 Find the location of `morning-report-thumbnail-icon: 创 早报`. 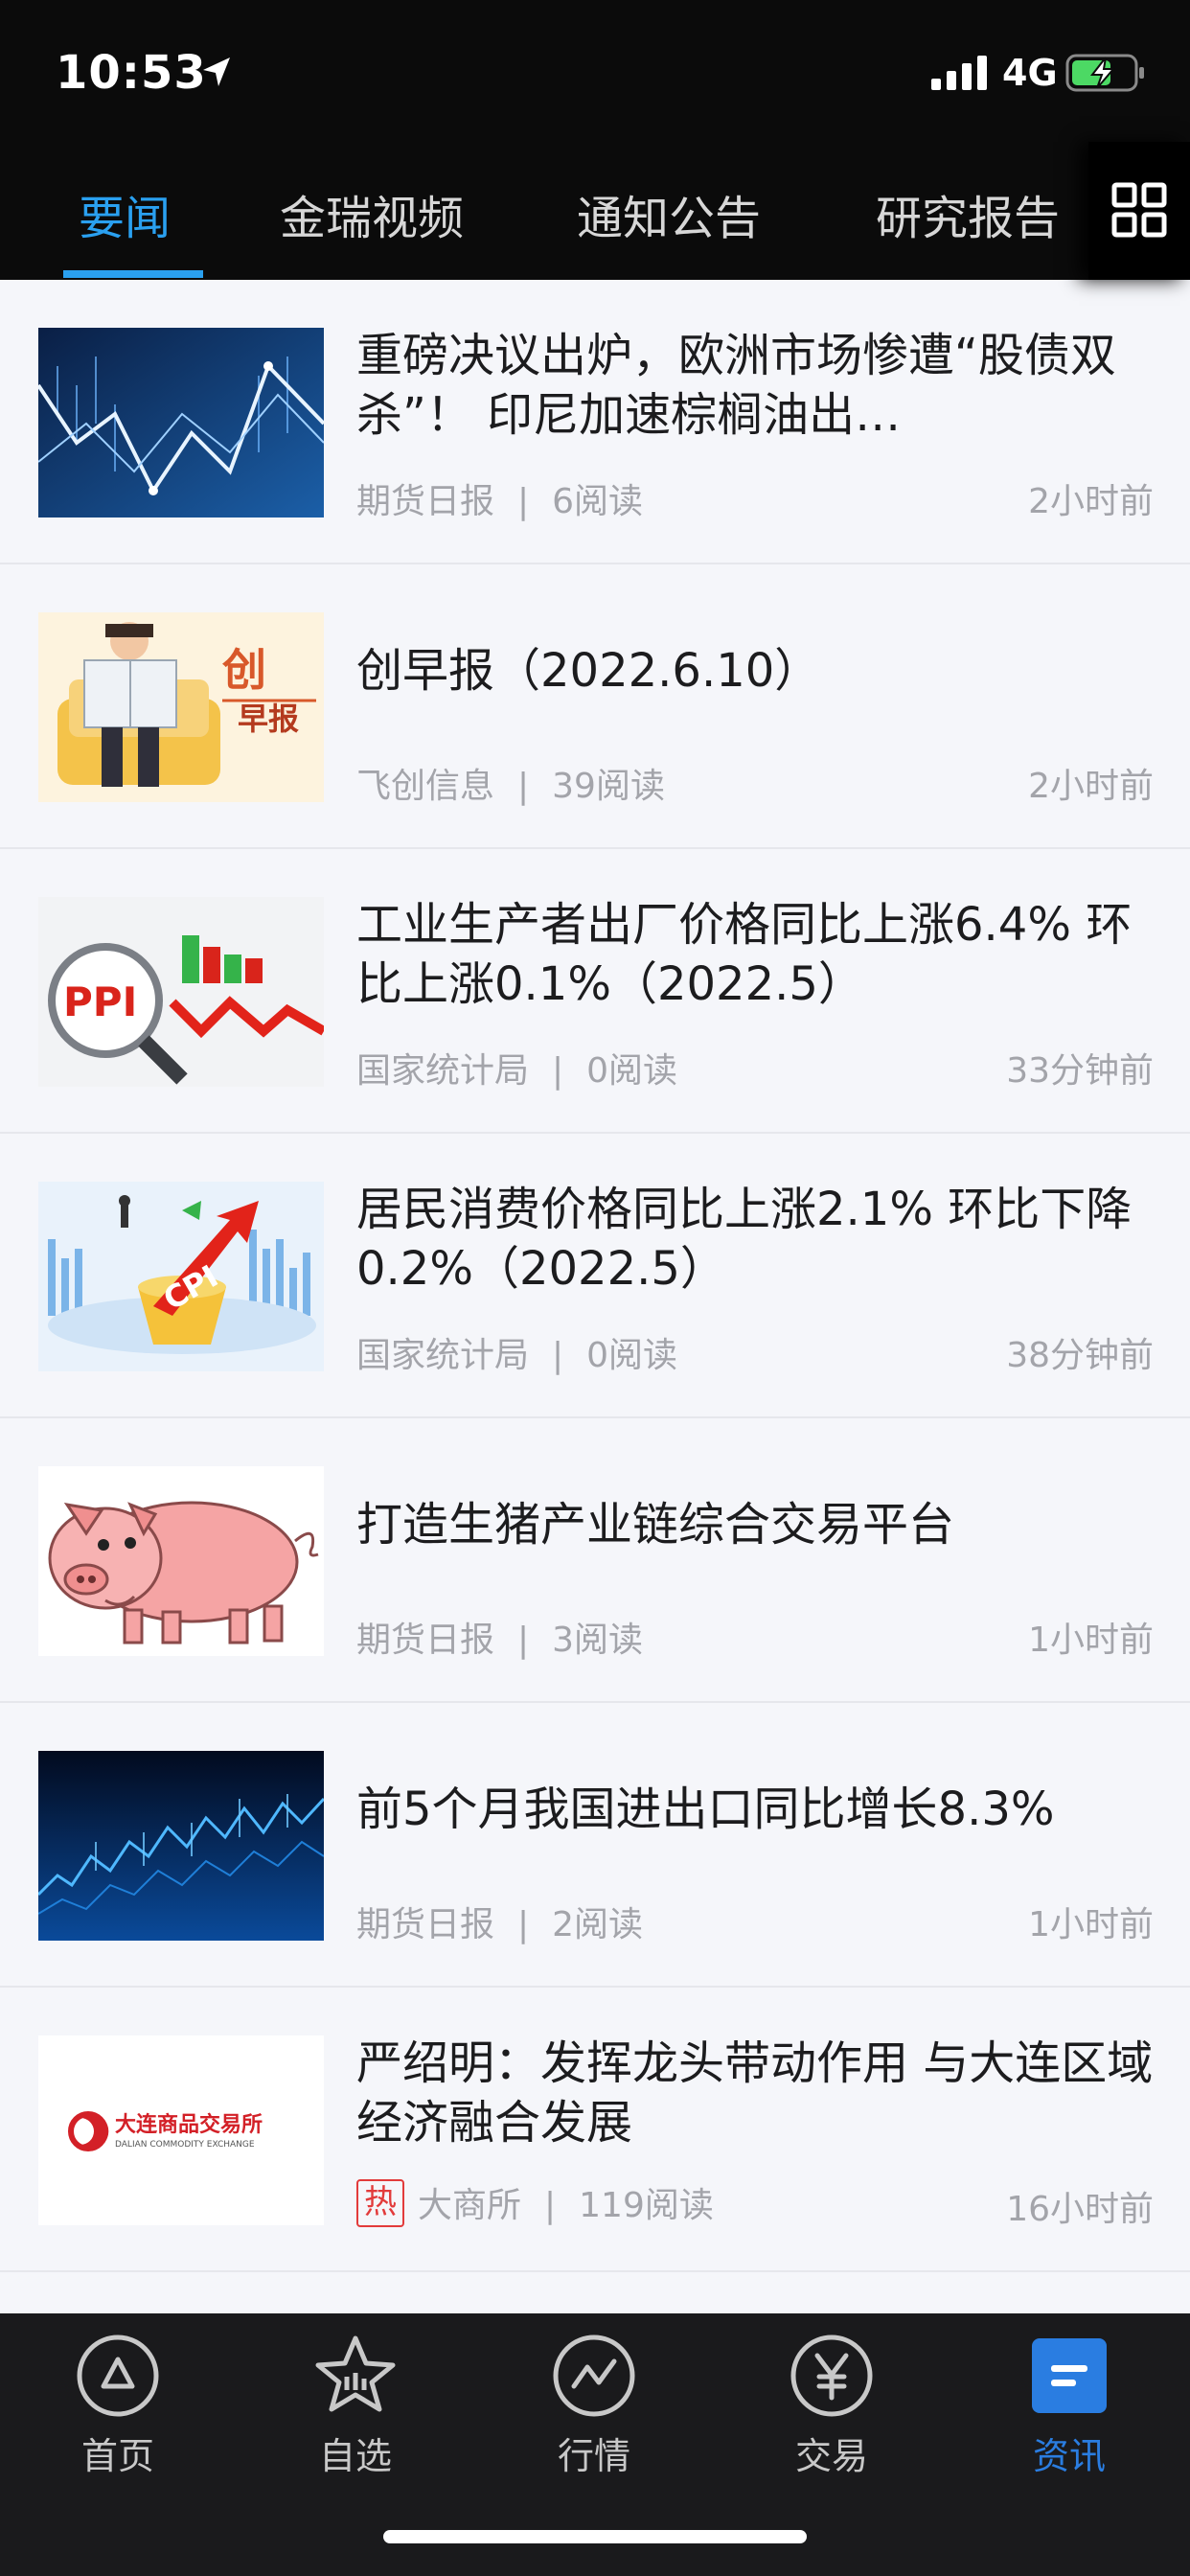

morning-report-thumbnail-icon: 创 早报 is located at coordinates (181, 707).